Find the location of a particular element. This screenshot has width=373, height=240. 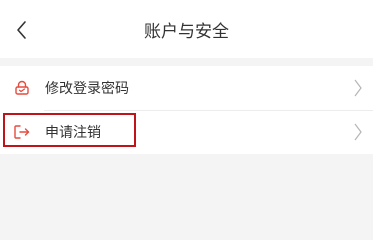

back-button is located at coordinates (22, 30).